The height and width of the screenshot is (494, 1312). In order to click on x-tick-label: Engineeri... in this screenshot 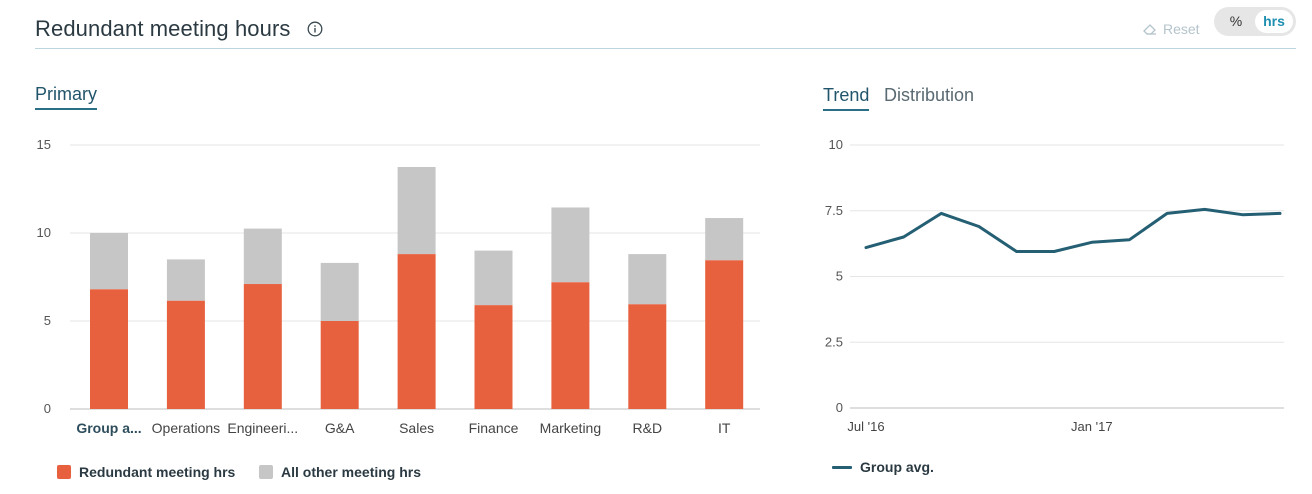, I will do `click(262, 428)`.